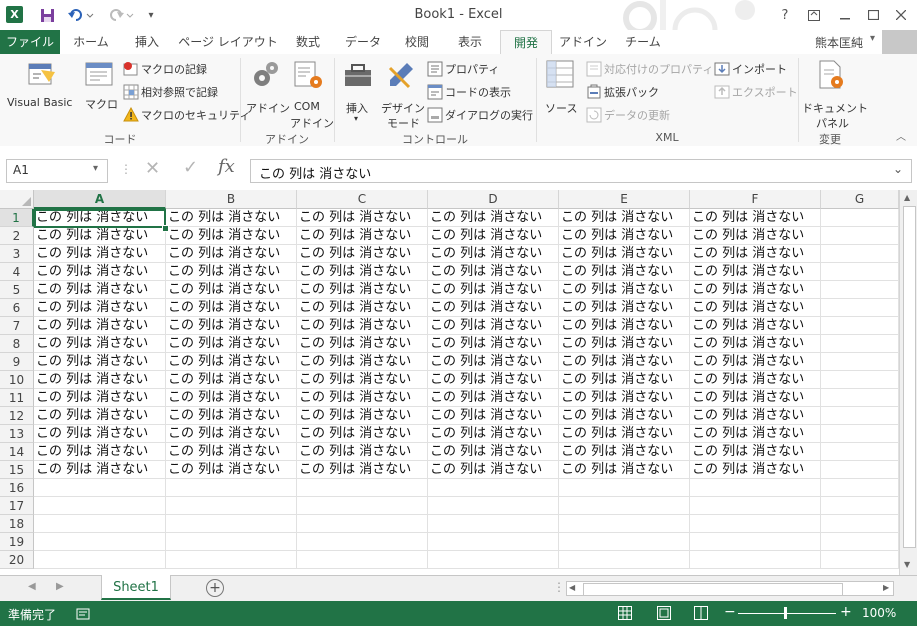  What do you see at coordinates (873, 15) in the screenshot?
I see `maximize-icon` at bounding box center [873, 15].